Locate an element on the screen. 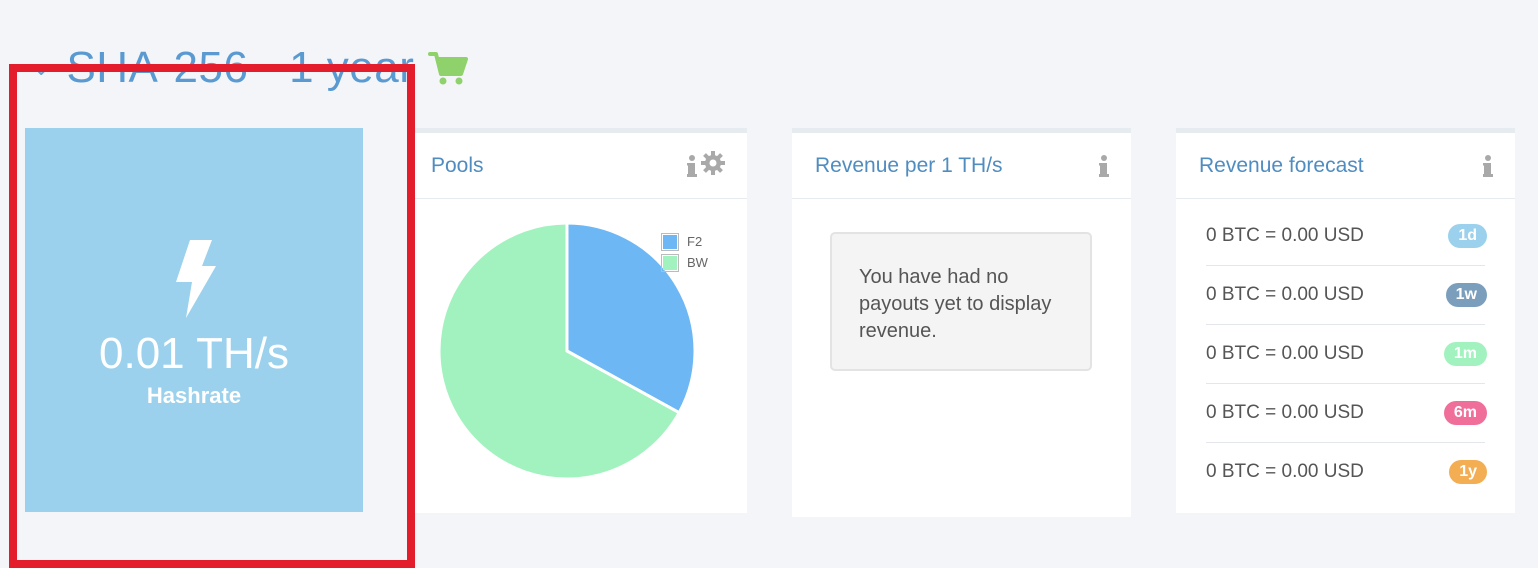  legend-swatch-f2 is located at coordinates (670, 241).